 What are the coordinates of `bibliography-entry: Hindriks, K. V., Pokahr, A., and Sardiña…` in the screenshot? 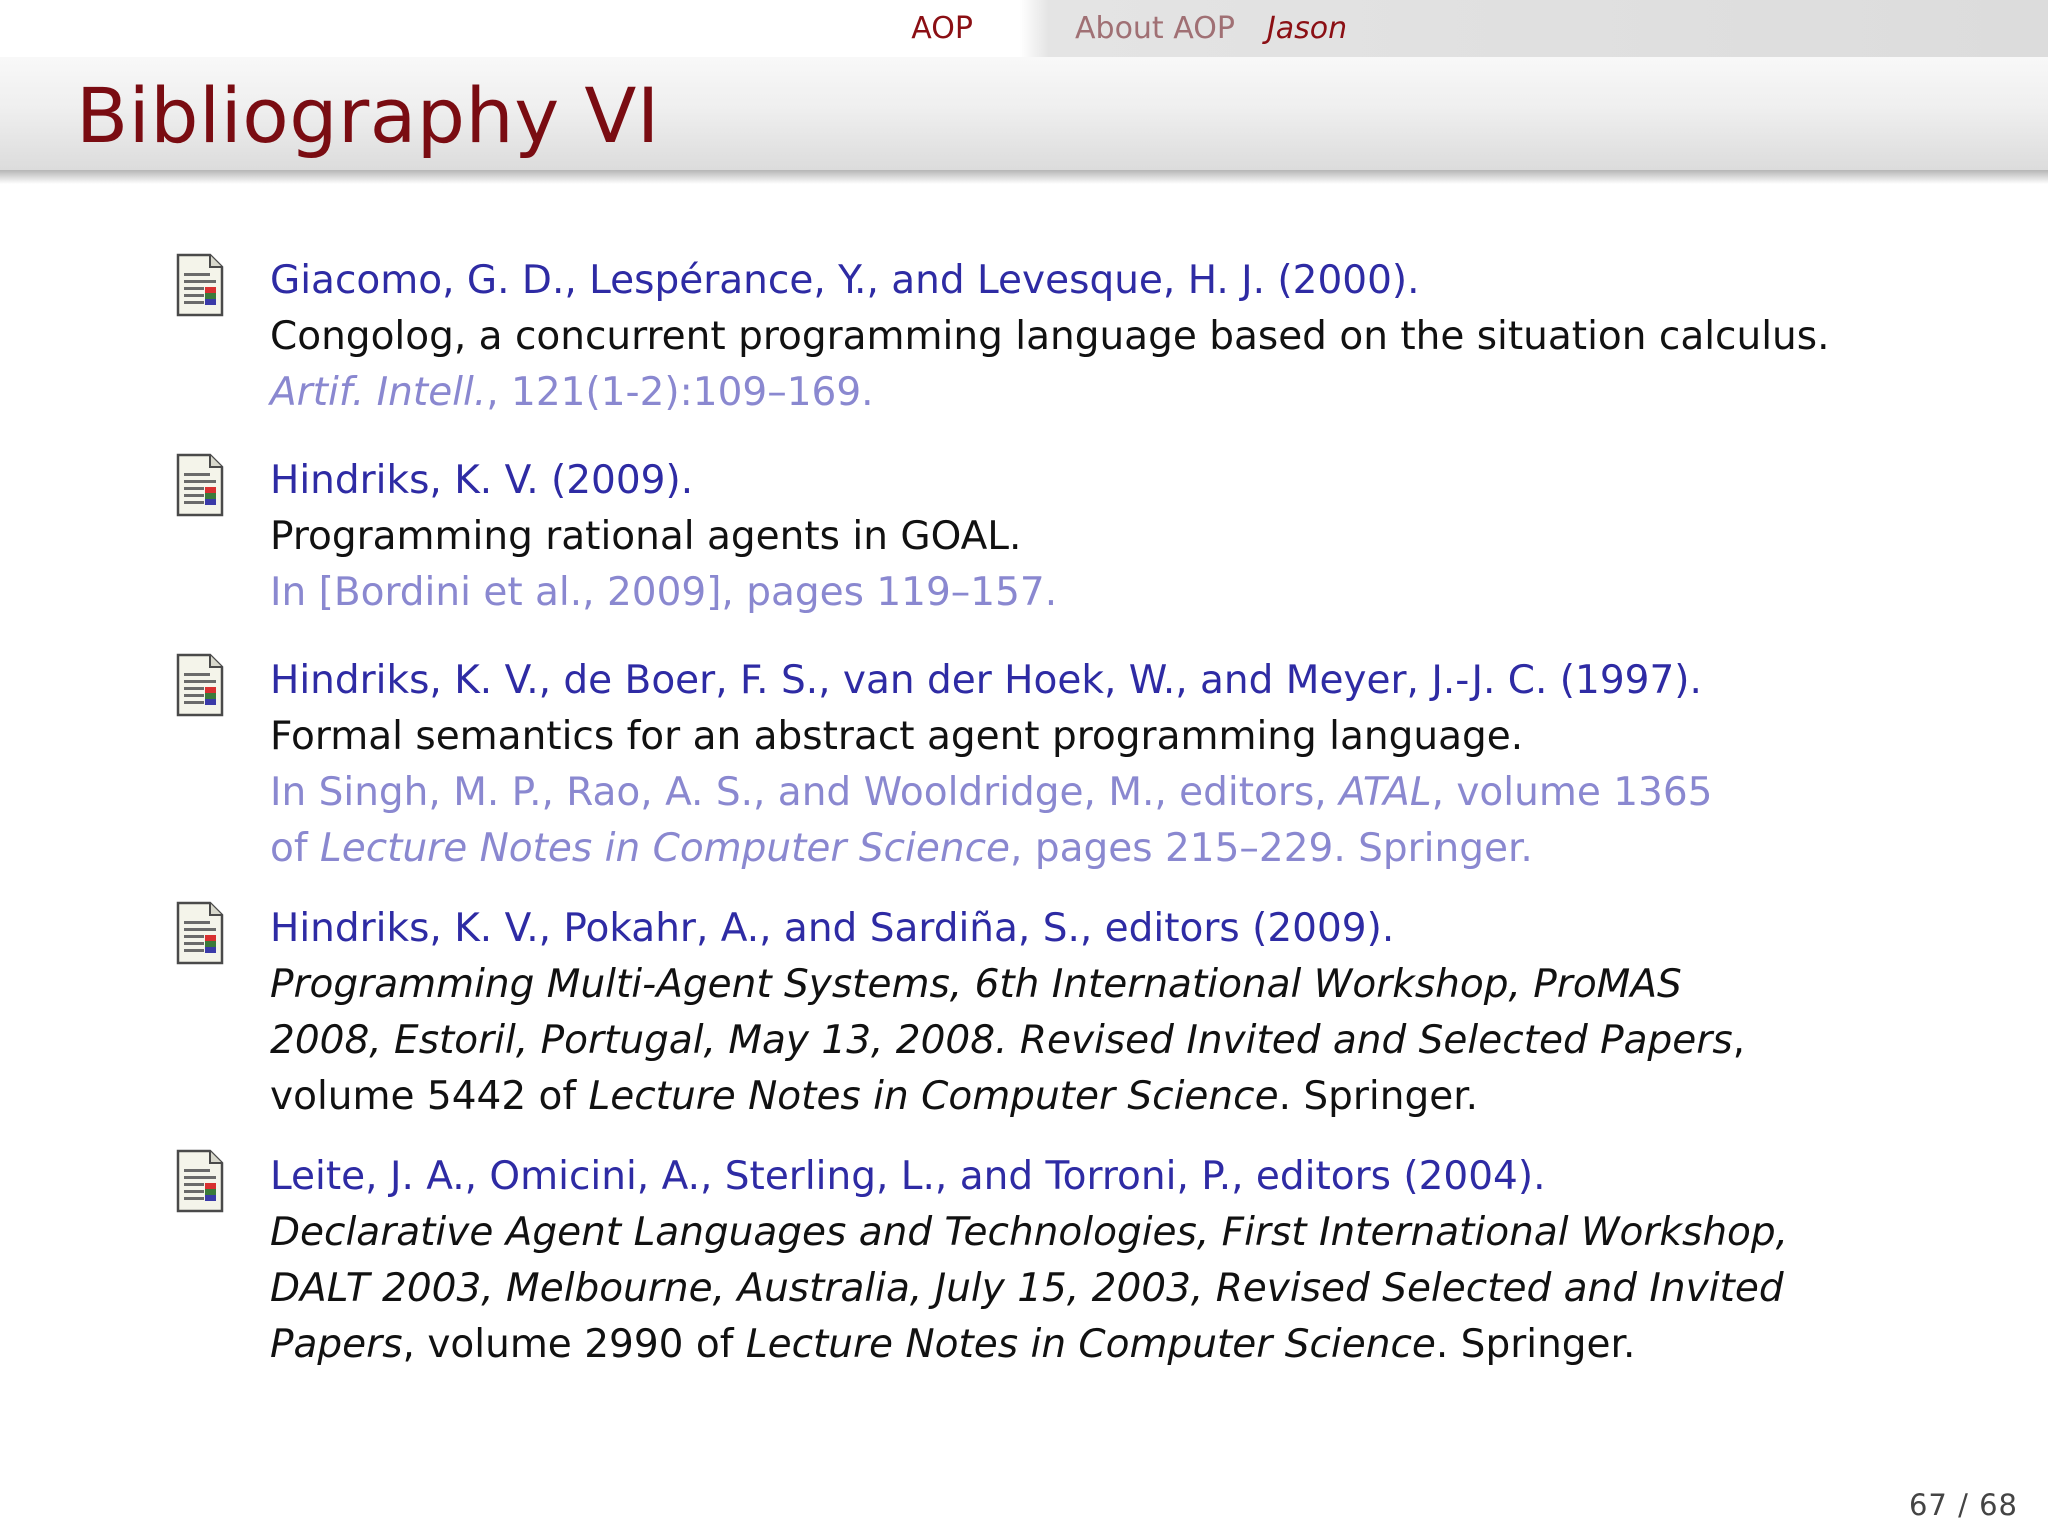 It's located at (1034, 1013).